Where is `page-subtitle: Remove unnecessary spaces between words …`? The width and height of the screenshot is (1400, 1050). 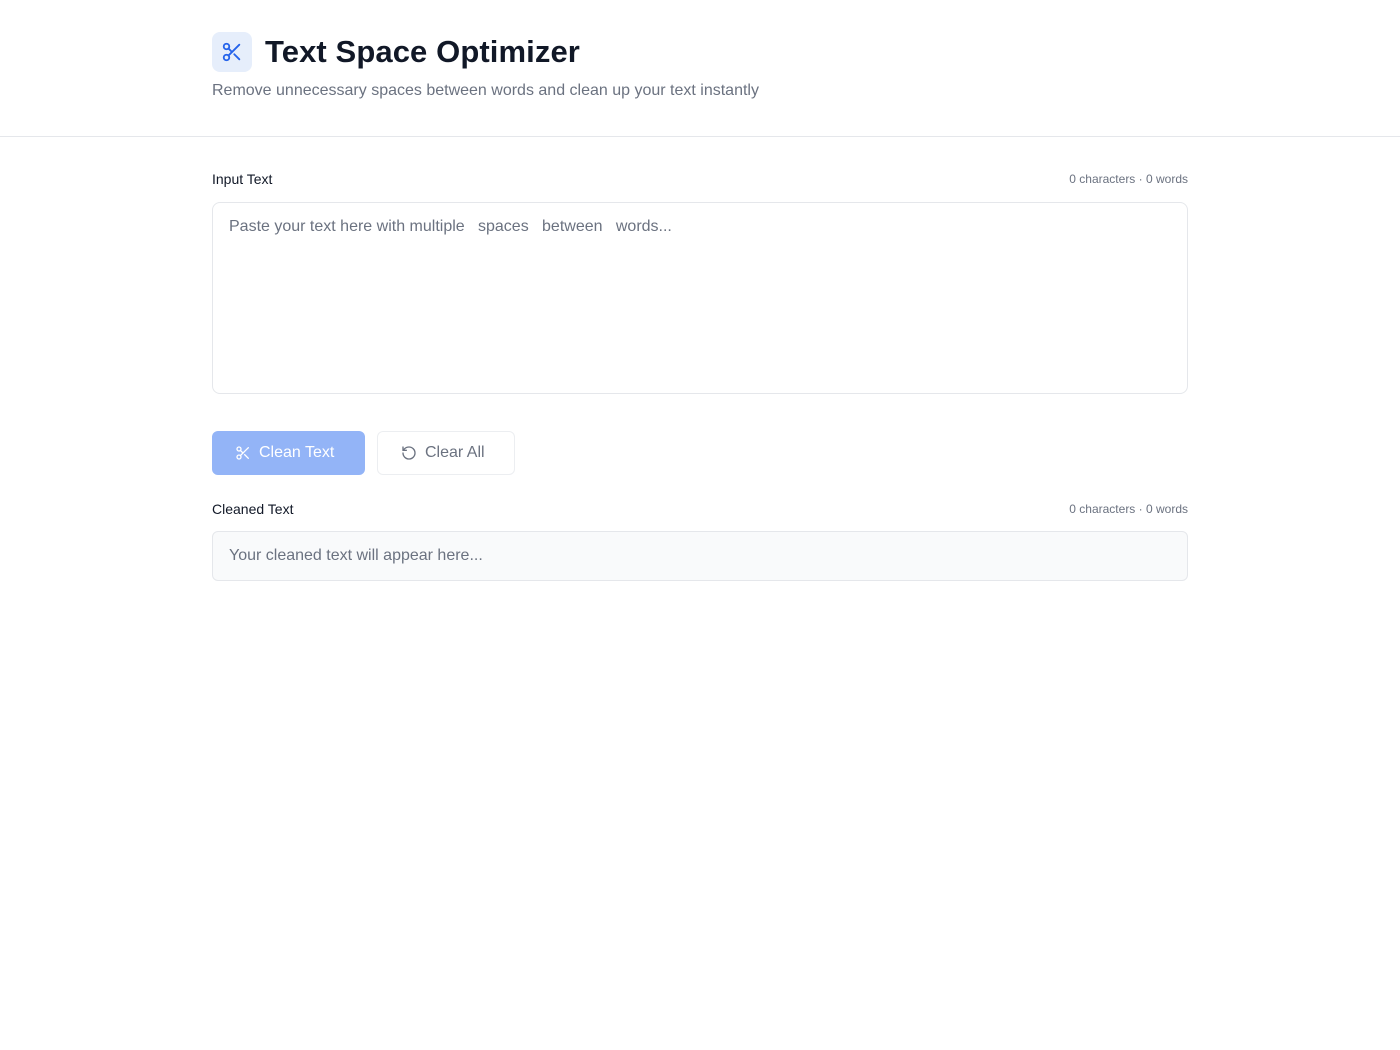 page-subtitle: Remove unnecessary spaces between words … is located at coordinates (485, 90).